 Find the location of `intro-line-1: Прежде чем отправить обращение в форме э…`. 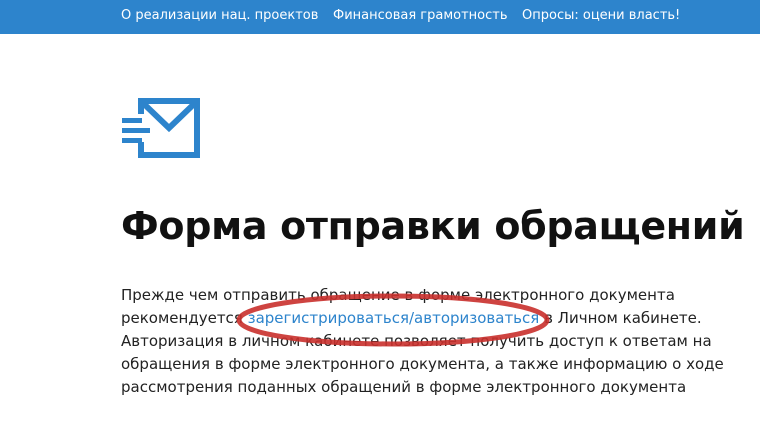

intro-line-1: Прежде чем отправить обращение в форме э… is located at coordinates (398, 295).